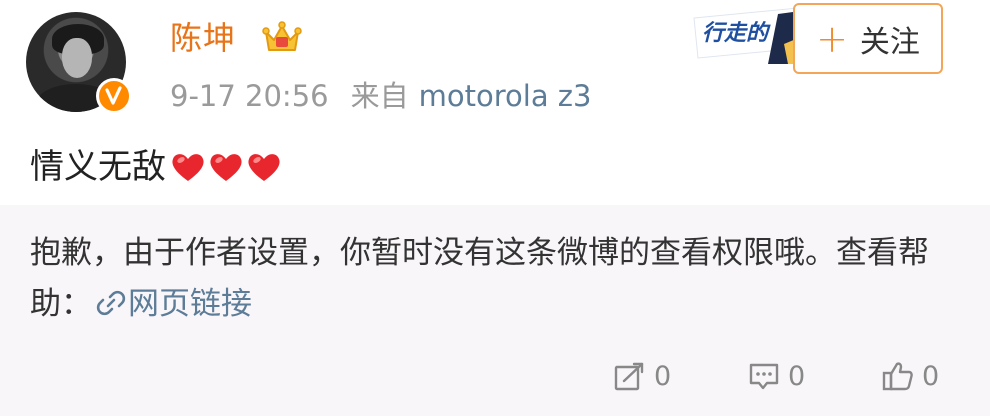 This screenshot has width=990, height=416. What do you see at coordinates (203, 38) in the screenshot?
I see `author-name: 陈坤` at bounding box center [203, 38].